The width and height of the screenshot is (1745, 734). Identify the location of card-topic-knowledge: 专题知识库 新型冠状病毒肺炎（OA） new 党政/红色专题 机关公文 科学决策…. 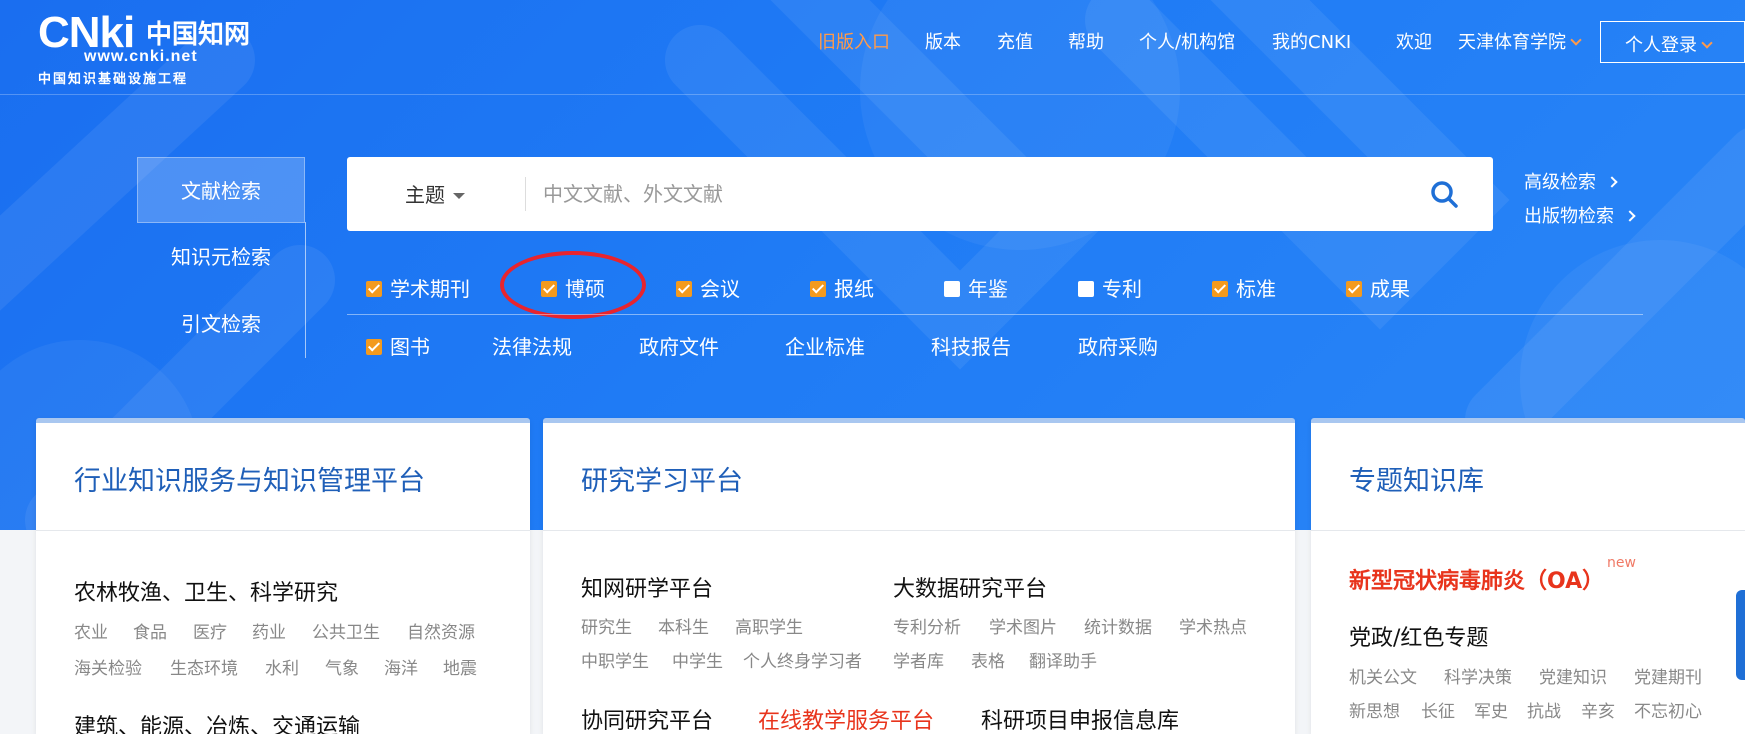
(1528, 576).